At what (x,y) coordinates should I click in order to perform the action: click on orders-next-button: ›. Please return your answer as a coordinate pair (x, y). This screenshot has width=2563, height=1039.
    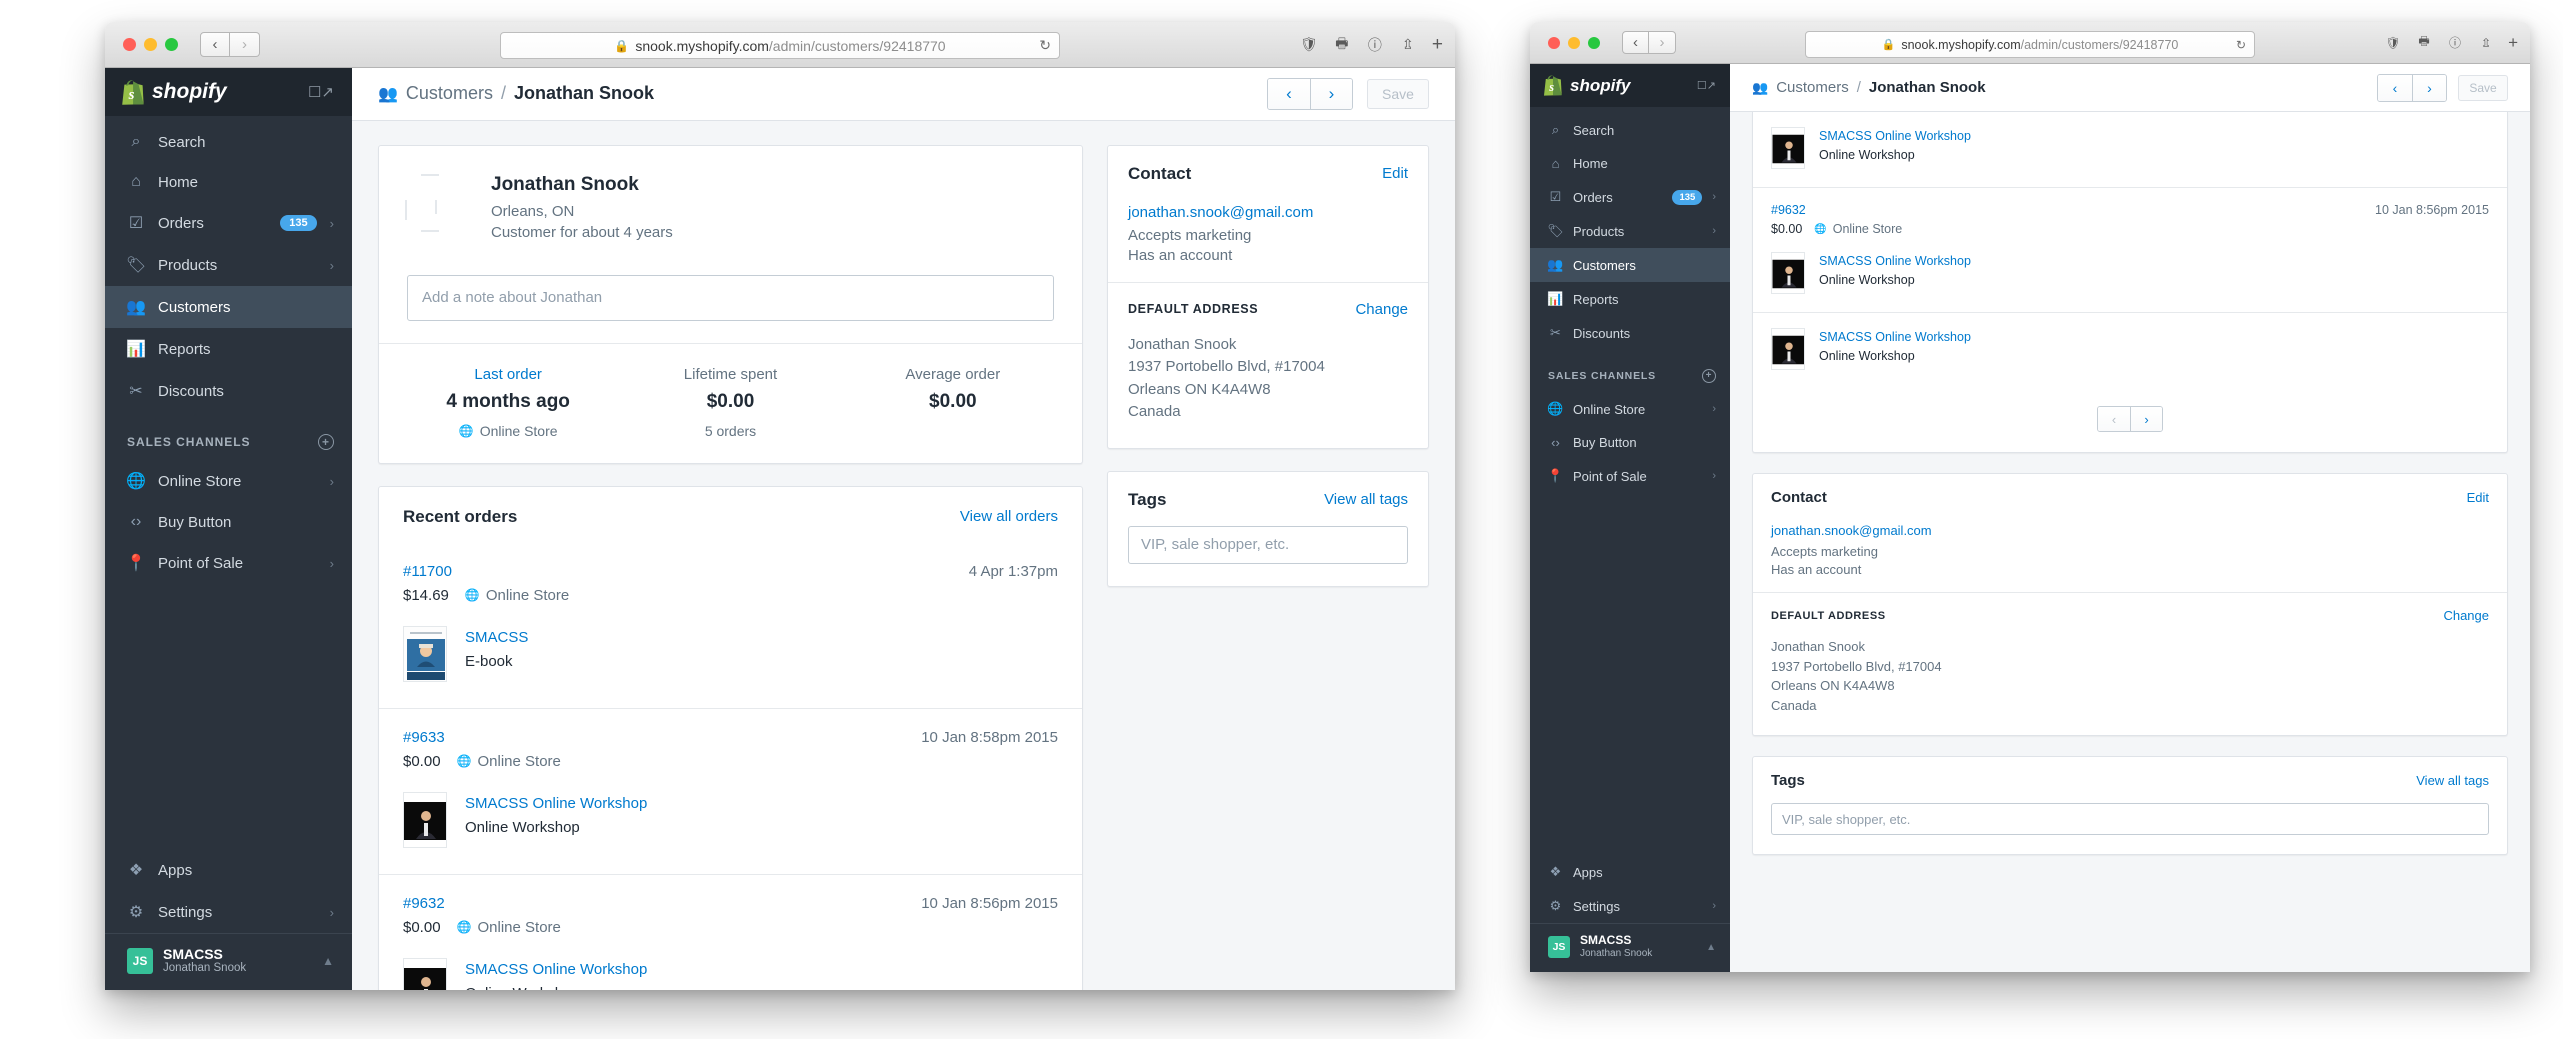
    Looking at the image, I should click on (2146, 419).